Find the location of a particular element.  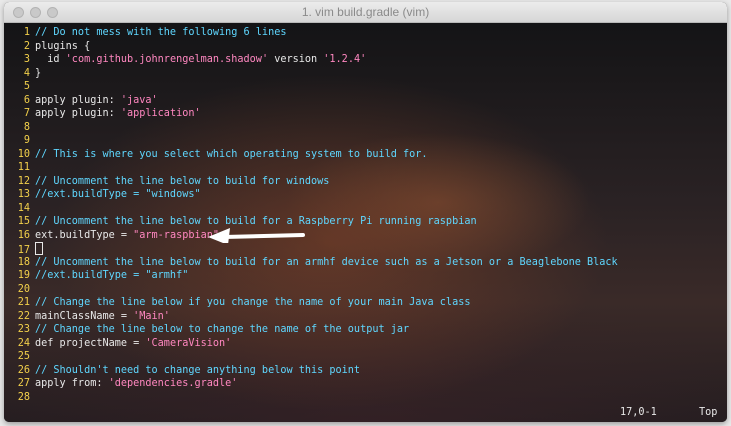

code-line: 5 is located at coordinates (312, 87).